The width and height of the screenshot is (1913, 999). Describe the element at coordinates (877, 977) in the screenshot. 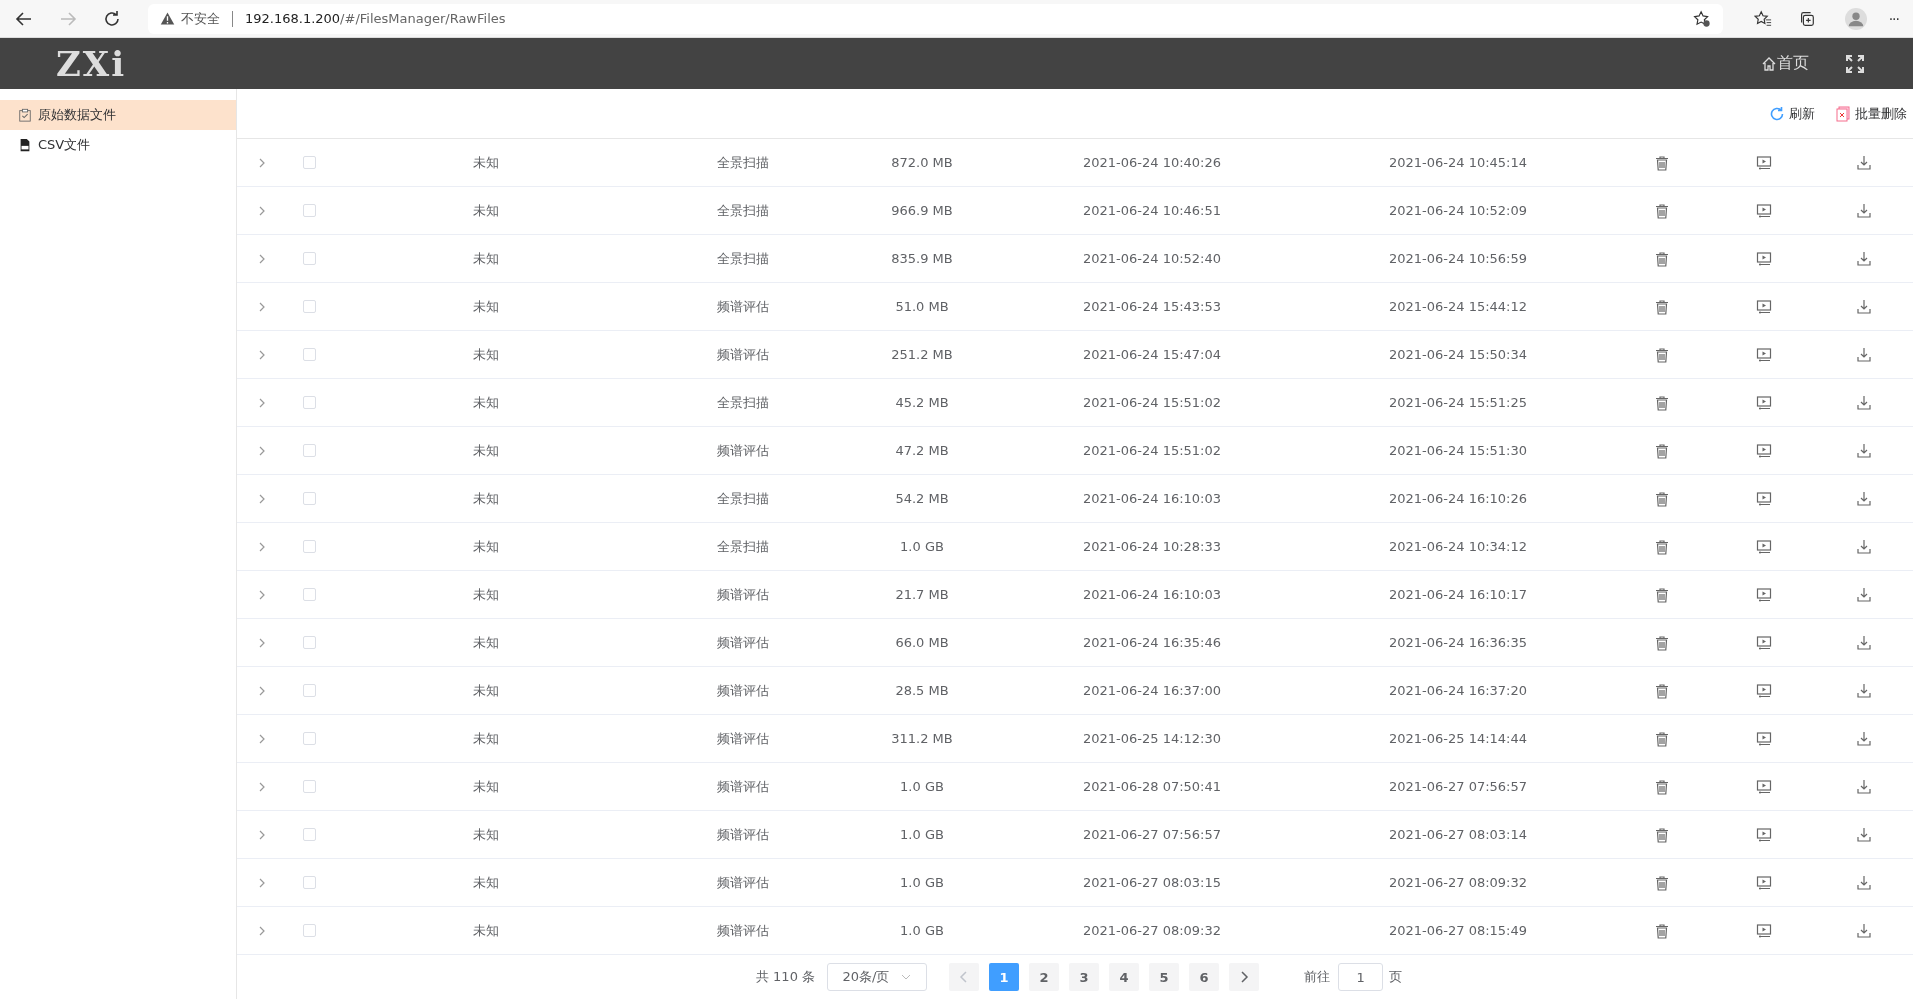

I see `page-size-select: 20条/页` at that location.